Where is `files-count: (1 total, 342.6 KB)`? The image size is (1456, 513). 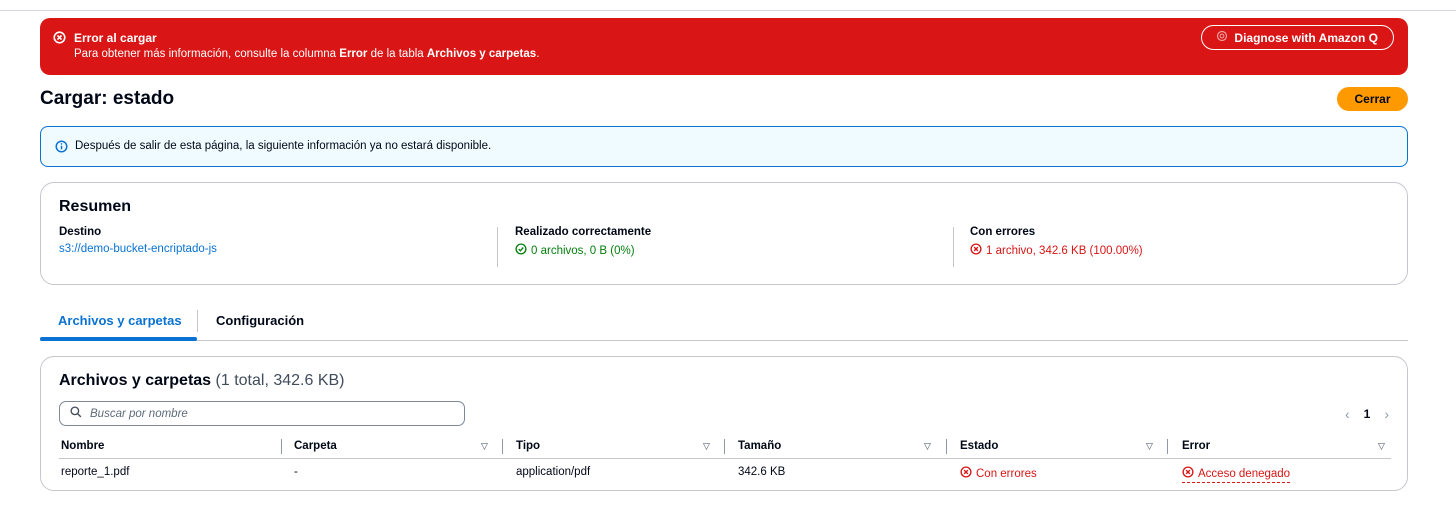 files-count: (1 total, 342.6 KB) is located at coordinates (280, 380).